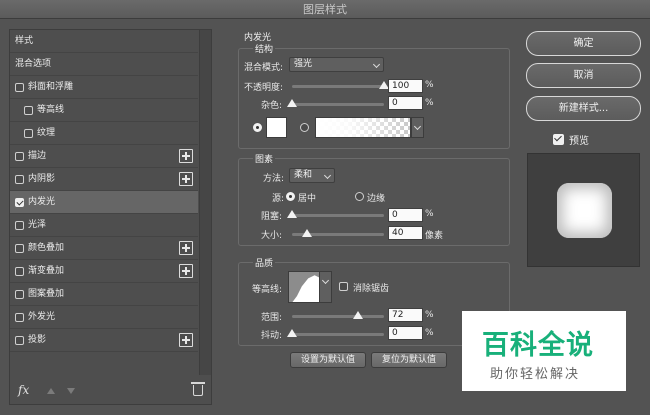 This screenshot has height=415, width=650. I want to click on glow-color-swatch, so click(276, 127).